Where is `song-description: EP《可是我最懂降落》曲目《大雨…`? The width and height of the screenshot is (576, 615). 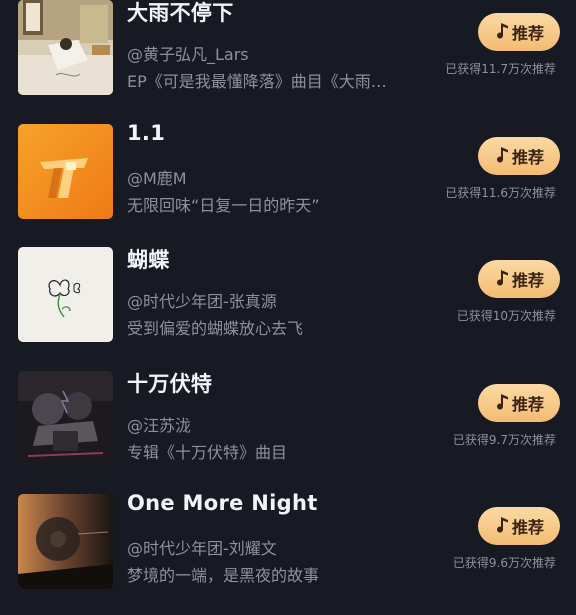
song-description: EP《可是我最懂降落》曲目《大雨… is located at coordinates (257, 81).